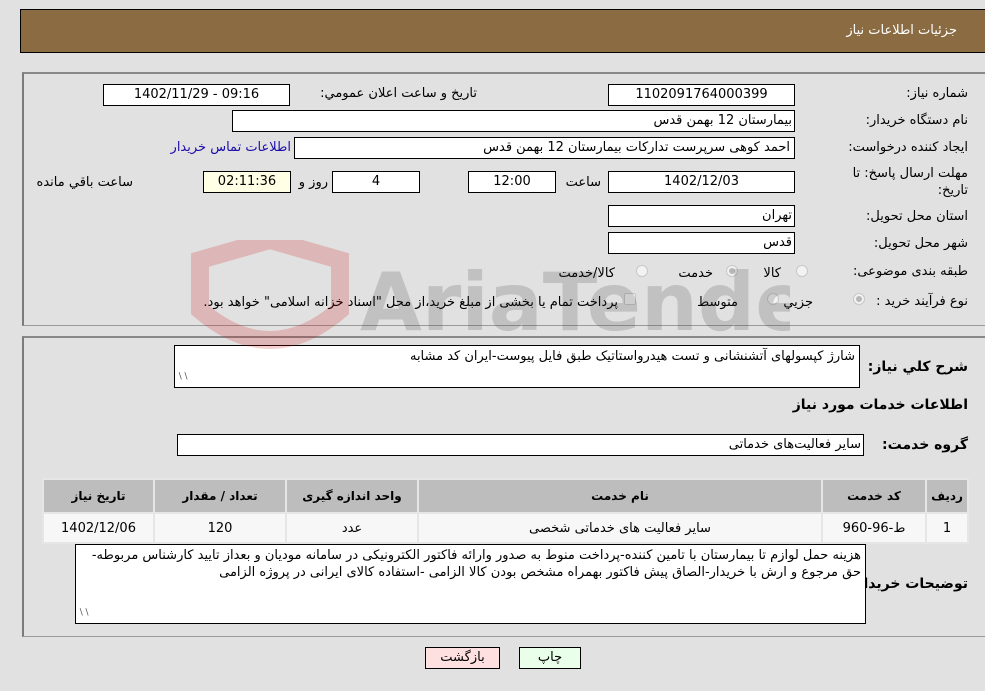  Describe the element at coordinates (798, 302) in the screenshot. I see `purchase-type-minor-label: جزيي` at that location.